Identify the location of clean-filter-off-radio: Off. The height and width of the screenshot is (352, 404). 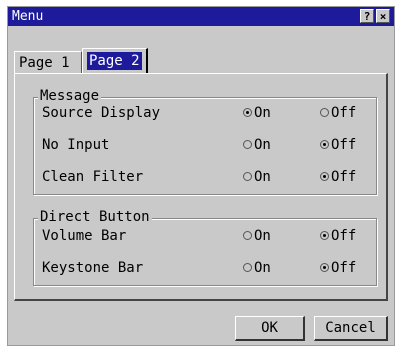
(350, 177).